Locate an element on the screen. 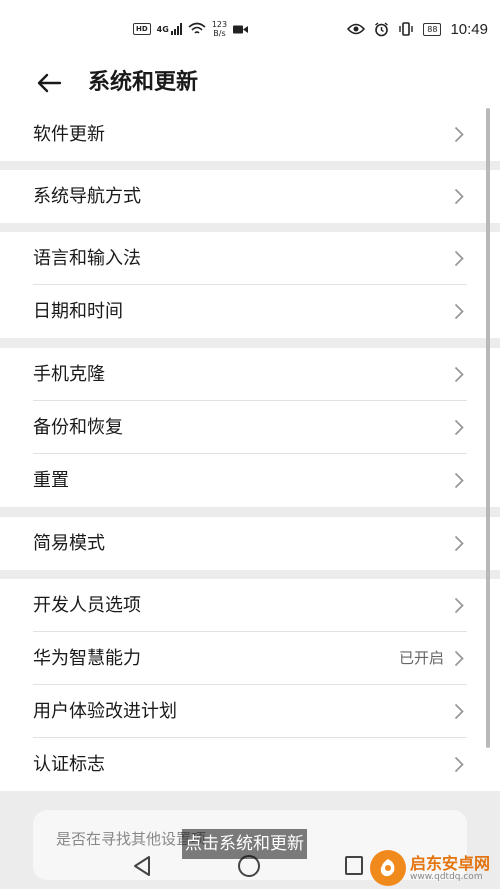  settings-item-label: 华为智慧能力 is located at coordinates (87, 658).